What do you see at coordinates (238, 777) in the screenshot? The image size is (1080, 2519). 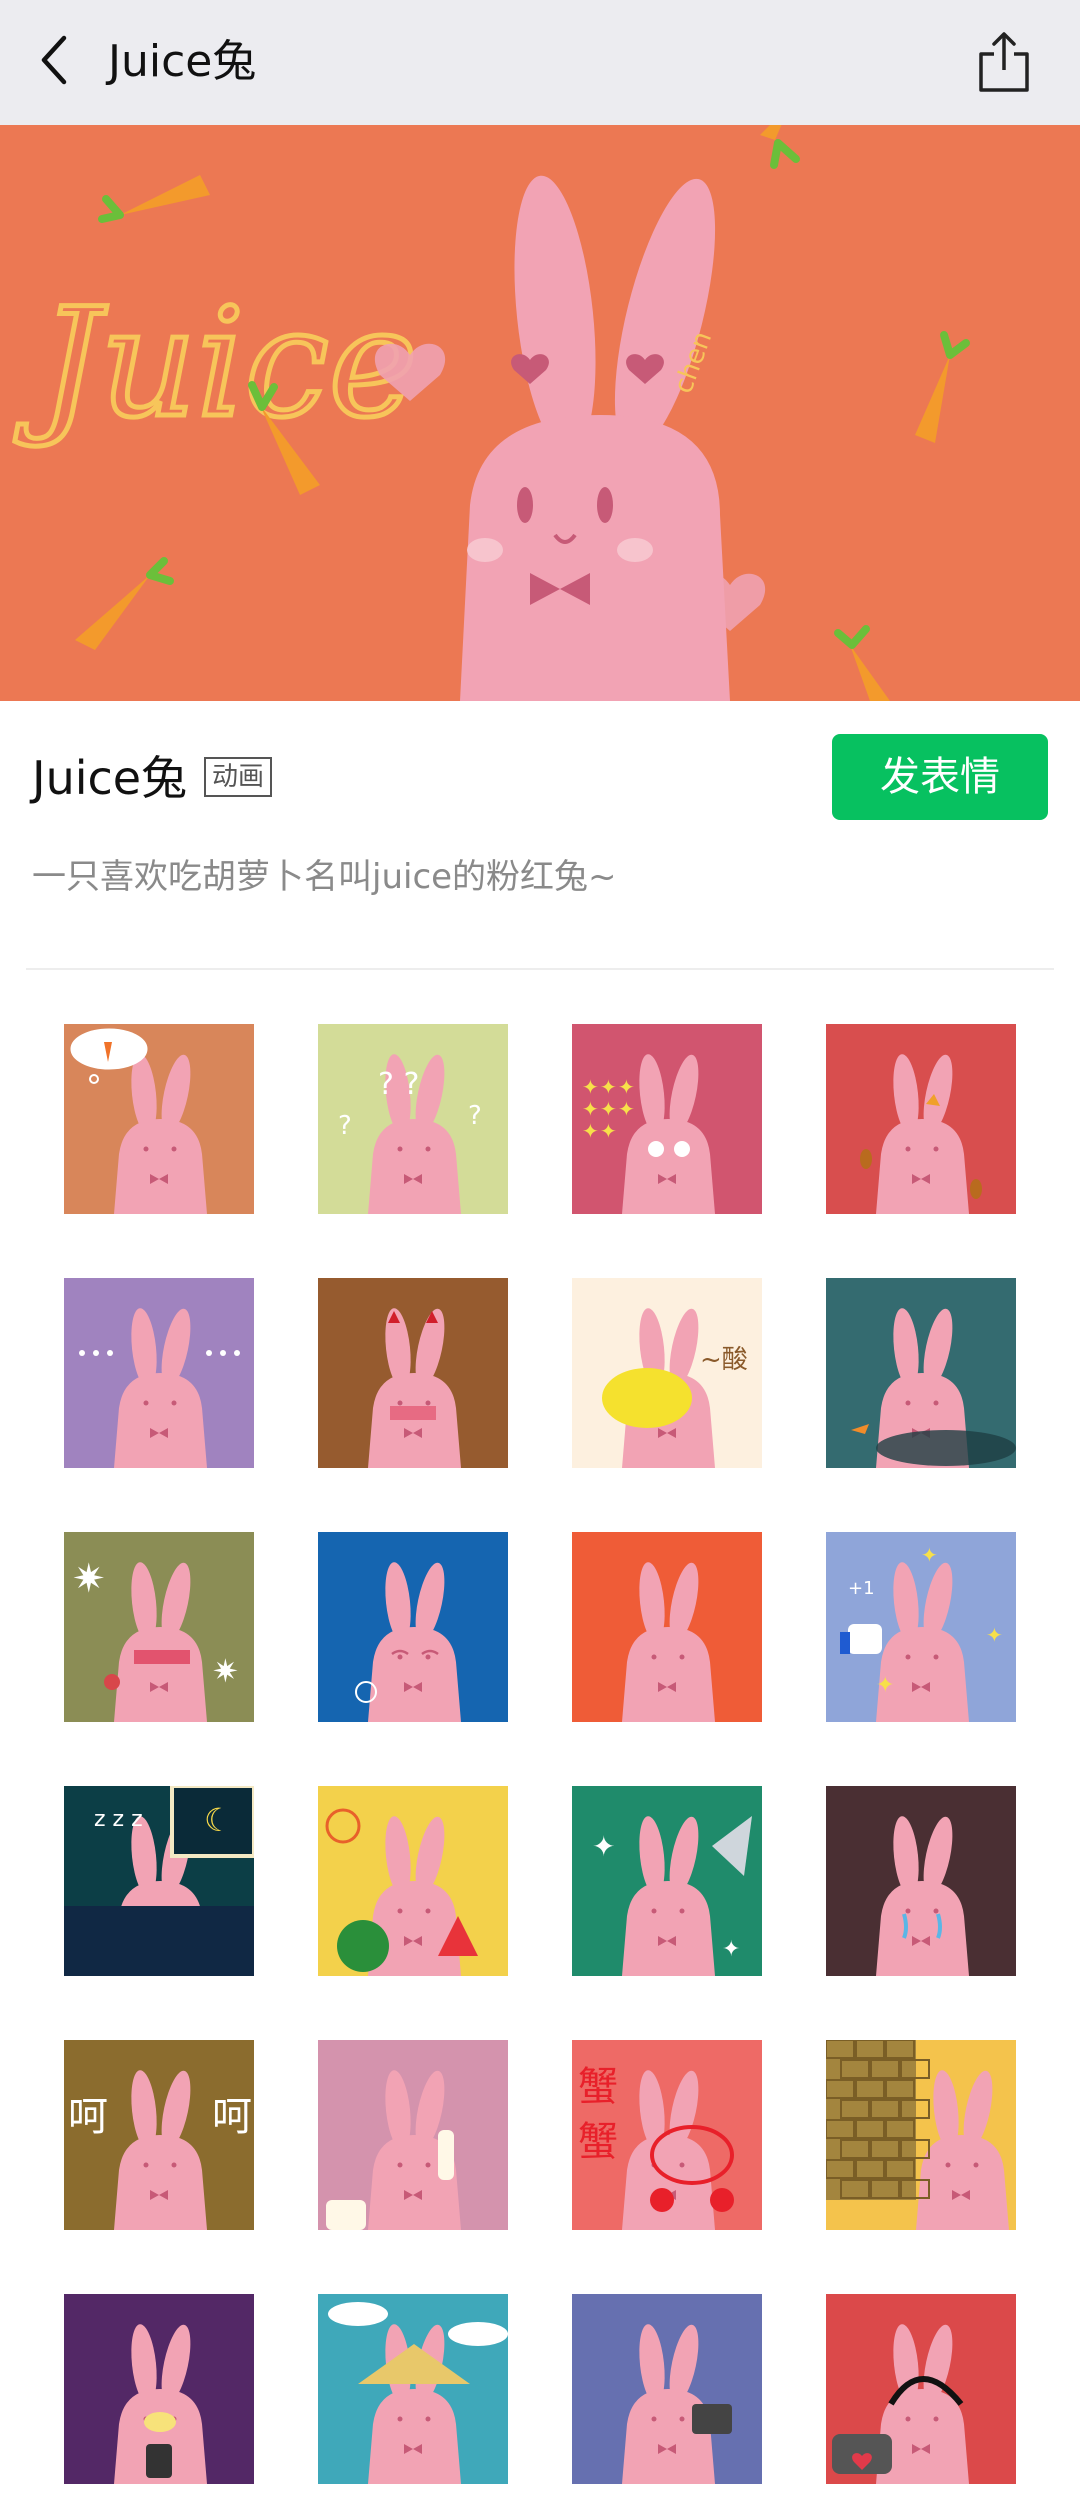 I see `animated-badge: 动画` at bounding box center [238, 777].